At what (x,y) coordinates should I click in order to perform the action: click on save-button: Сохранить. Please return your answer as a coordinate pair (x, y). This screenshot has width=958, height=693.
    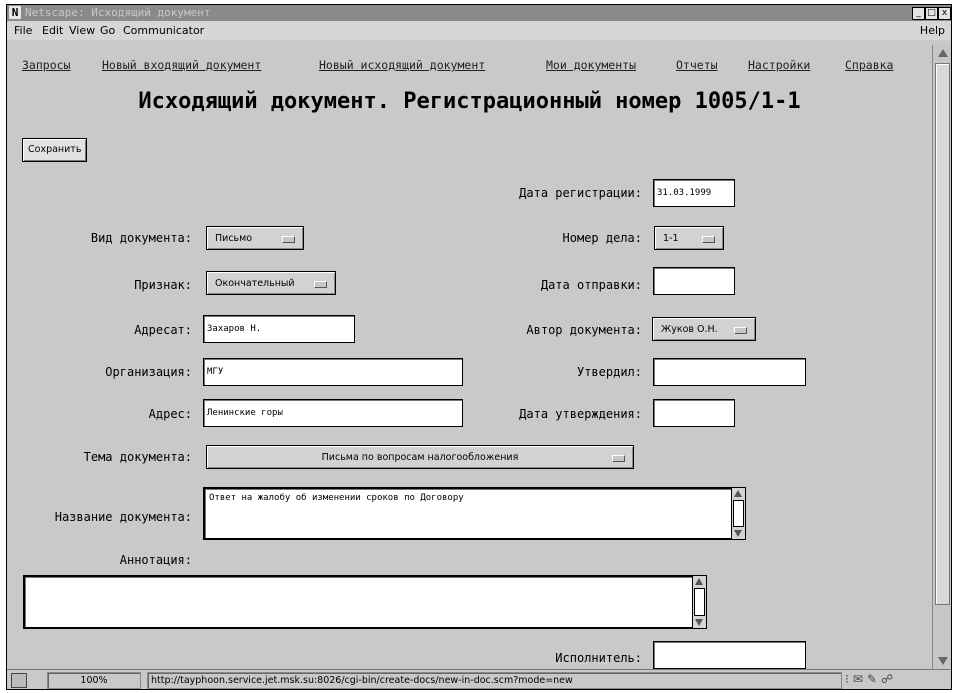
    Looking at the image, I should click on (55, 150).